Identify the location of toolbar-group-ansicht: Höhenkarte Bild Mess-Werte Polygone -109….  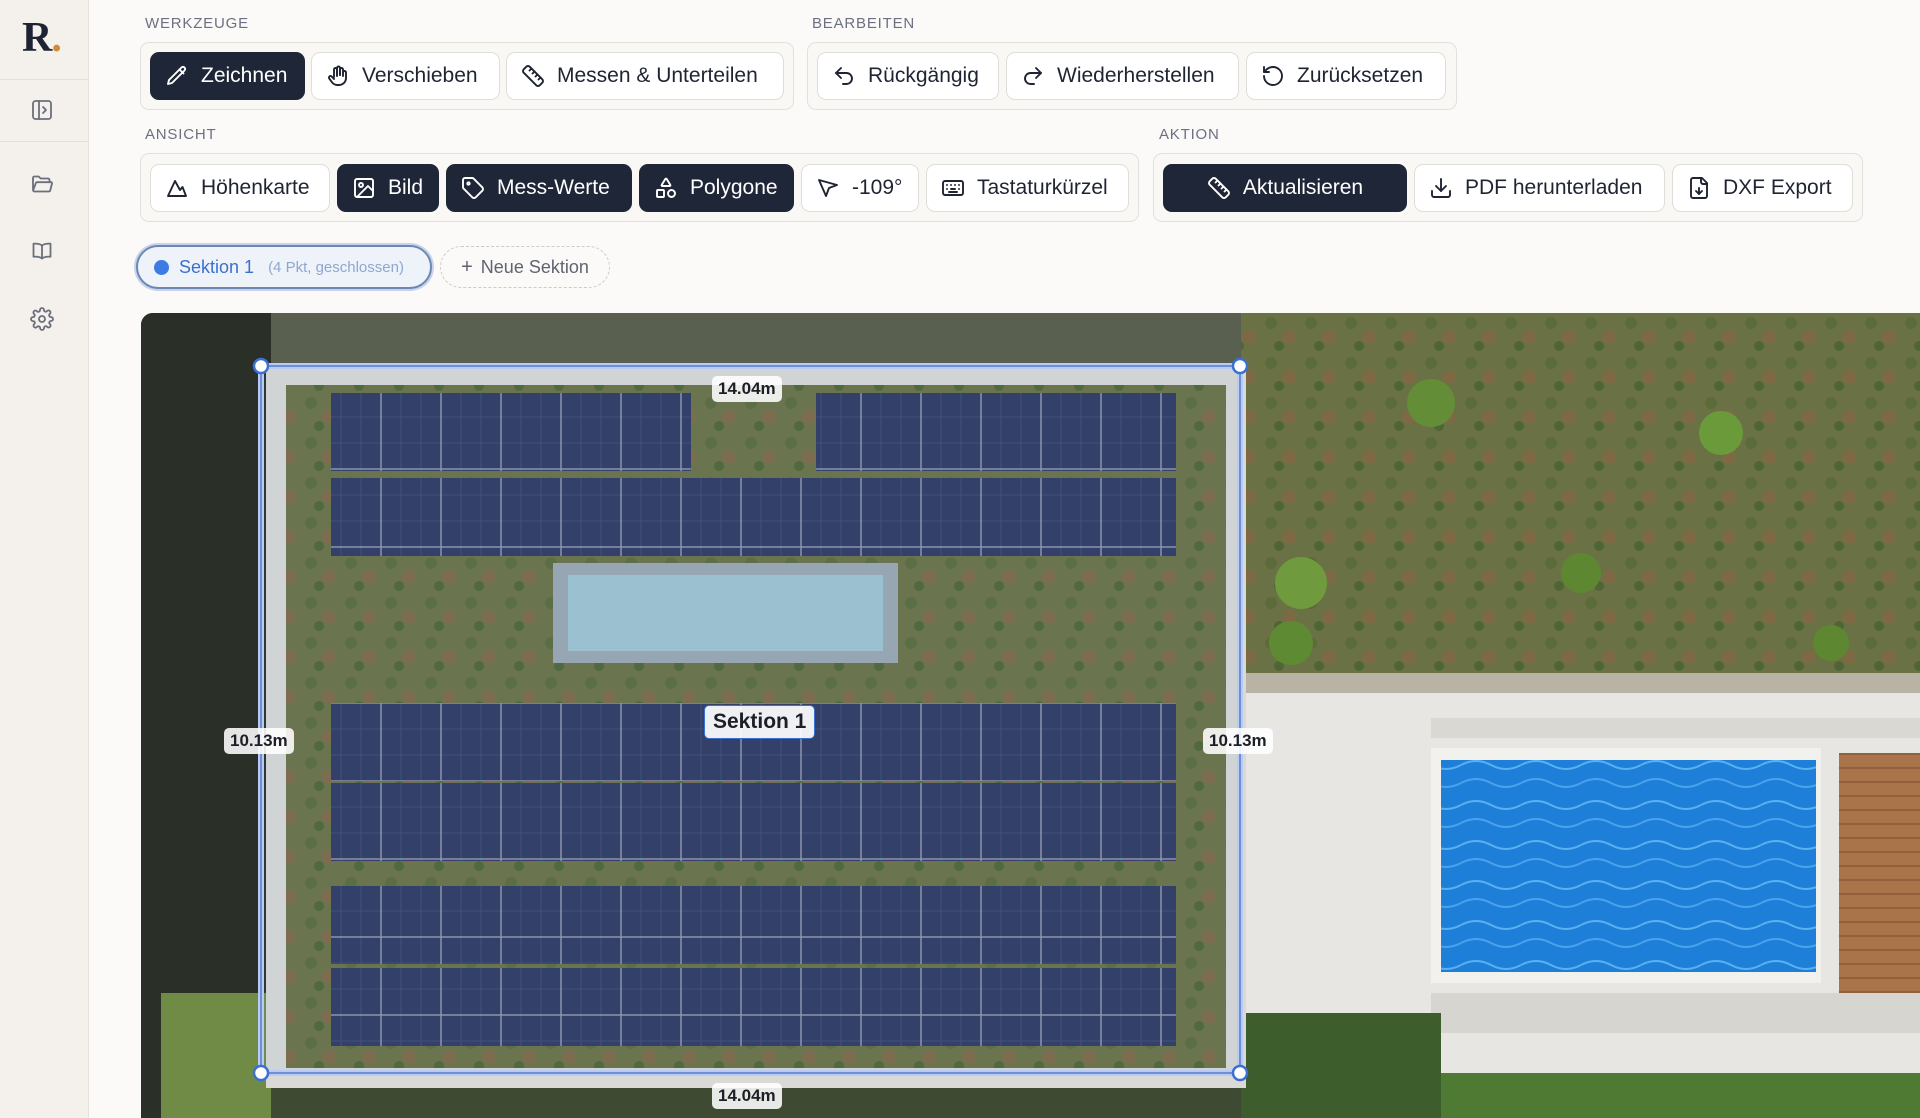
(639, 187).